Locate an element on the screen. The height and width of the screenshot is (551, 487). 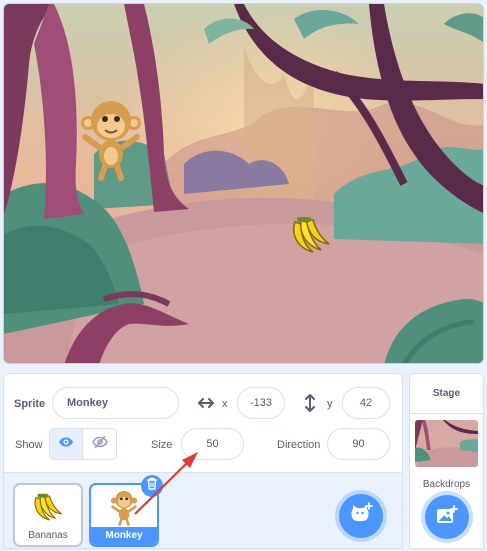
sprite-name-input: Monkey is located at coordinates (115, 403).